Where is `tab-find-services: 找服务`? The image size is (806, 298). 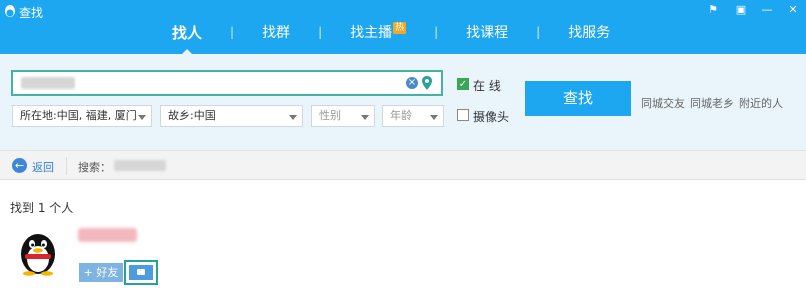
tab-find-services: 找服务 is located at coordinates (589, 32).